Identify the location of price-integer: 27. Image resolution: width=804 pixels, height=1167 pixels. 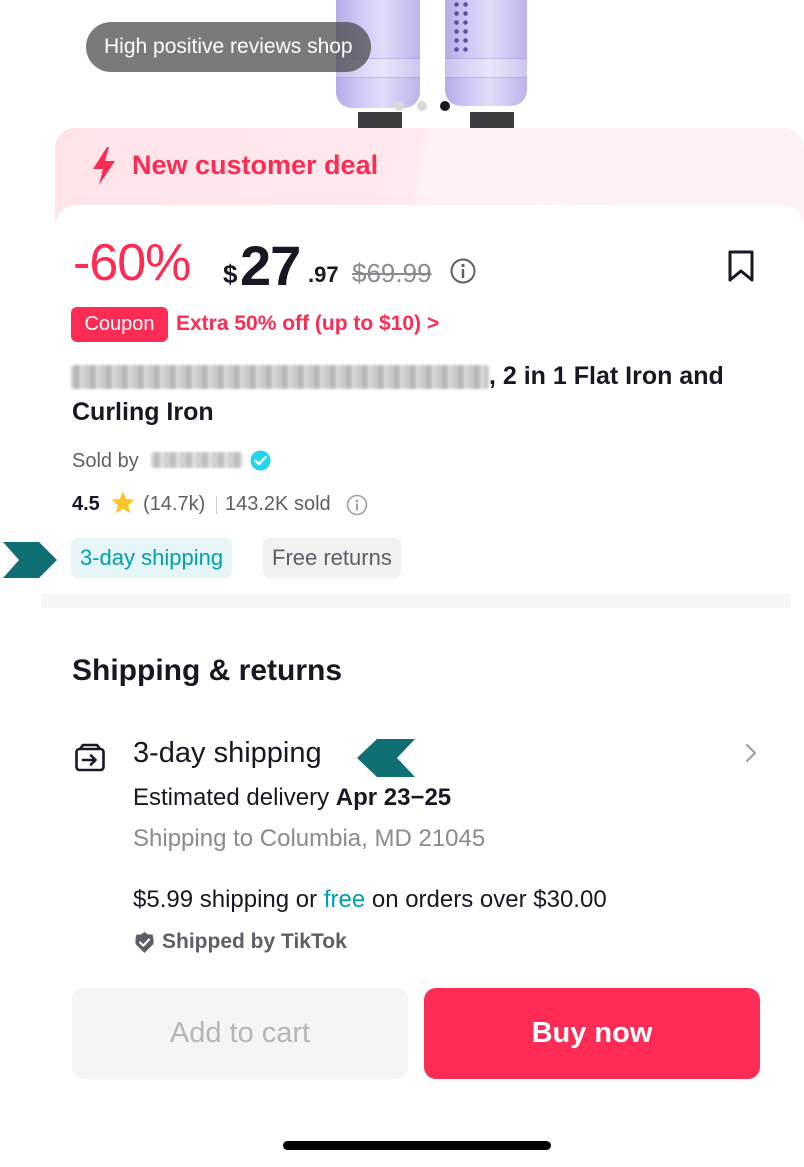
(270, 265).